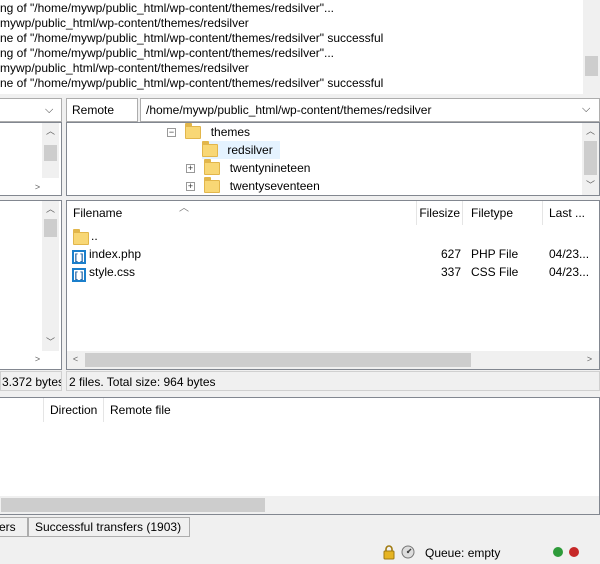 This screenshot has width=600, height=564. Describe the element at coordinates (503, 213) in the screenshot. I see `column-header-filetype: Filetype` at that location.